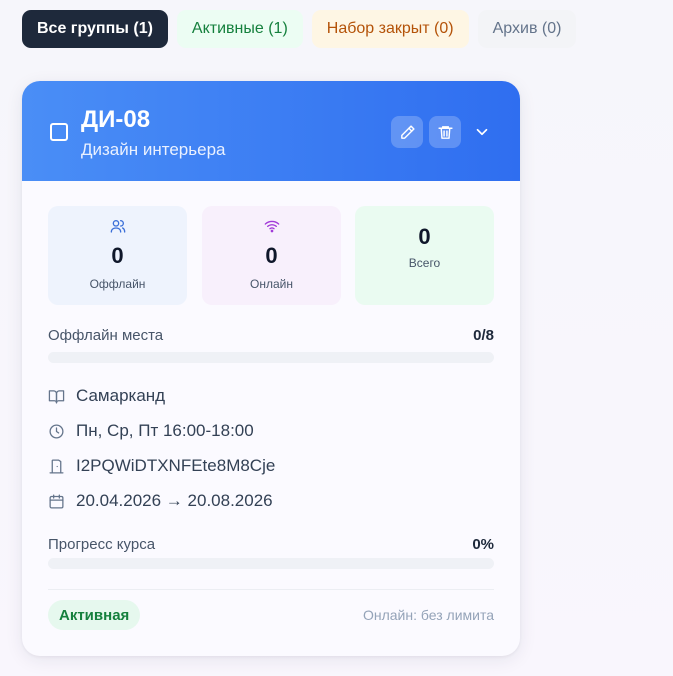 This screenshot has height=676, width=673. I want to click on offline-seats-label: Оффлайн места, so click(106, 335).